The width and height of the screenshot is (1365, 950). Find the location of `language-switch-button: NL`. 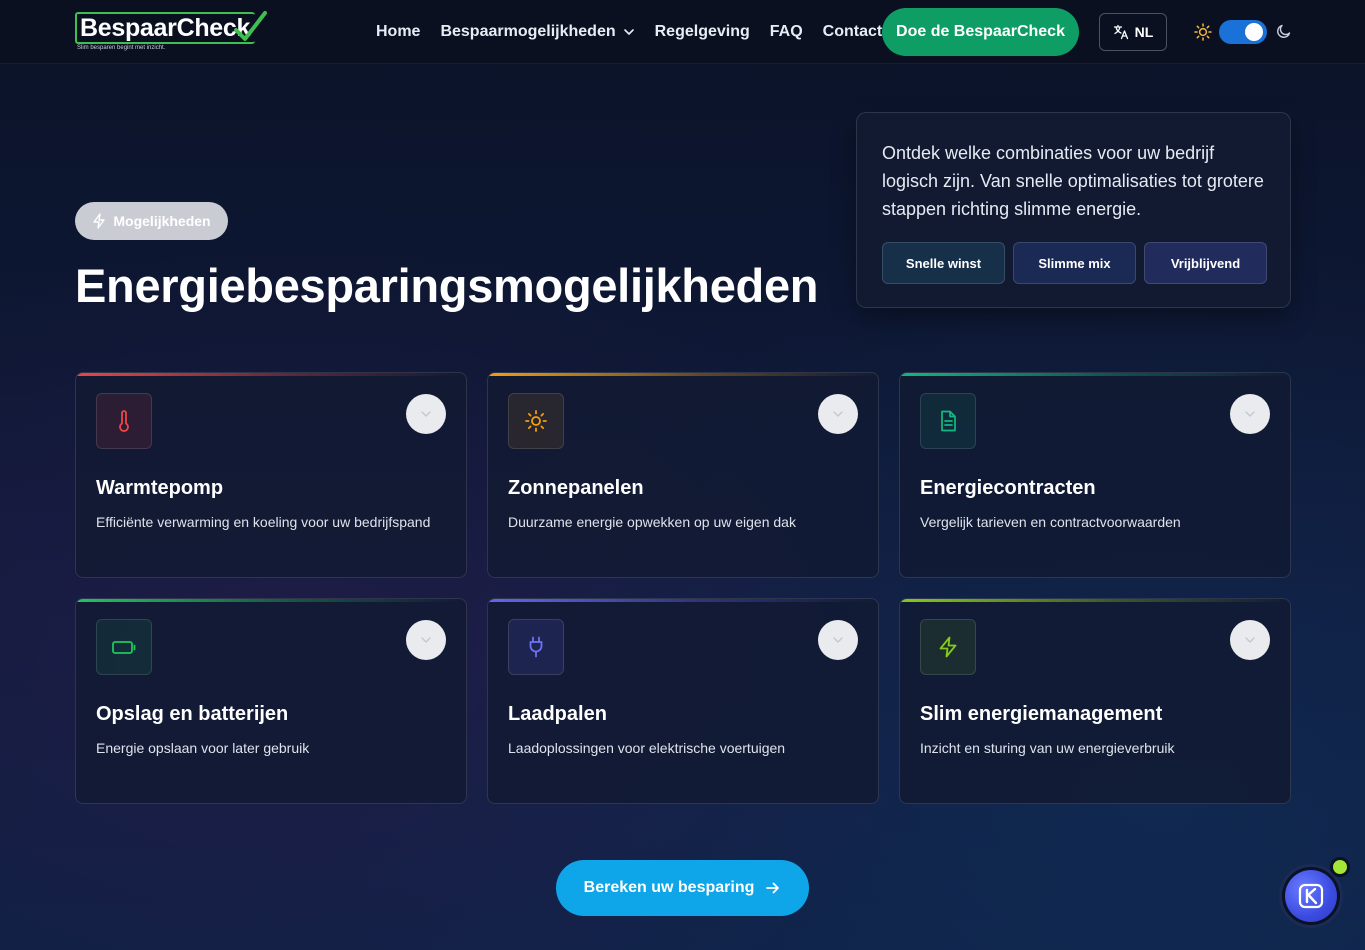

language-switch-button: NL is located at coordinates (1133, 32).